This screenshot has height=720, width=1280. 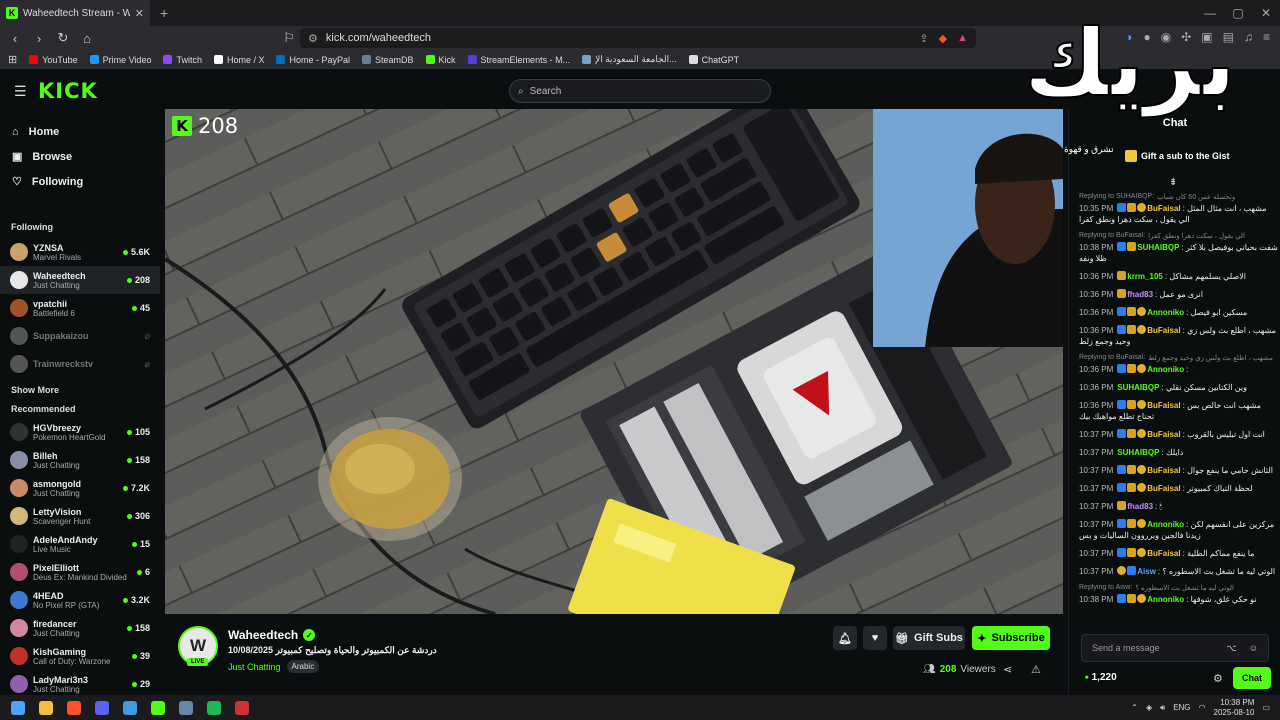 What do you see at coordinates (313, 60) in the screenshot?
I see `bookmark-paypal: Home - PayPal` at bounding box center [313, 60].